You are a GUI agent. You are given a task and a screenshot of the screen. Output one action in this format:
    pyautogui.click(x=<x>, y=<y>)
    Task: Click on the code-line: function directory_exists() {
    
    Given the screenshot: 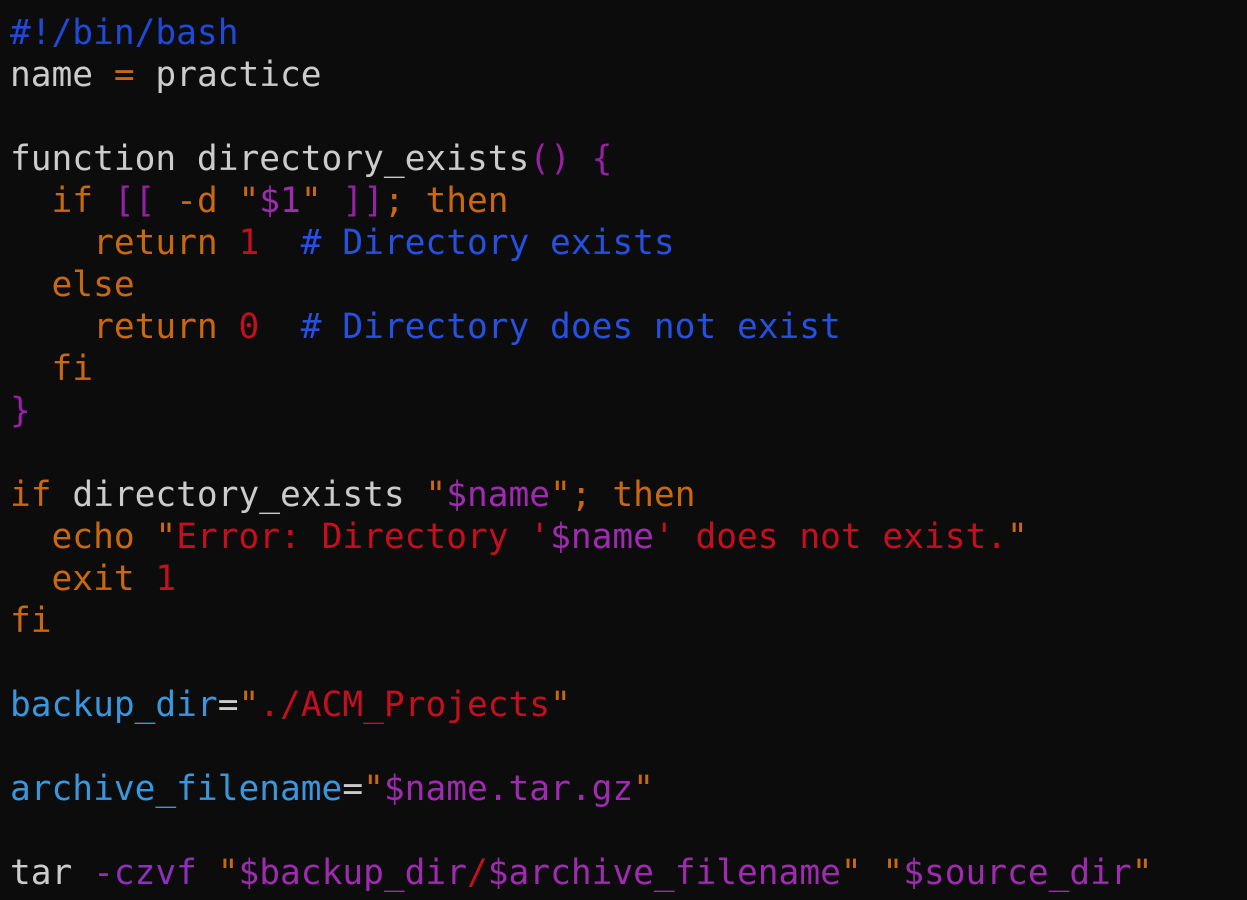 What is the action you would take?
    pyautogui.click(x=628, y=159)
    